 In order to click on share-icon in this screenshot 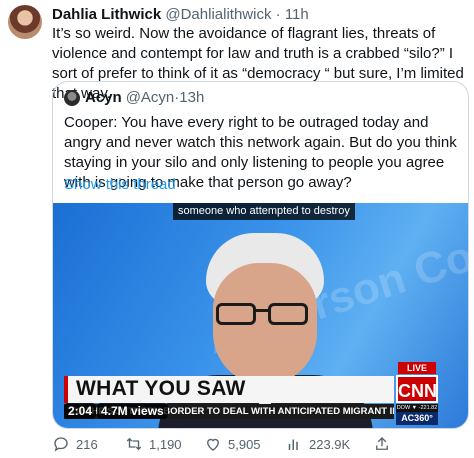, I will do `click(382, 443)`.